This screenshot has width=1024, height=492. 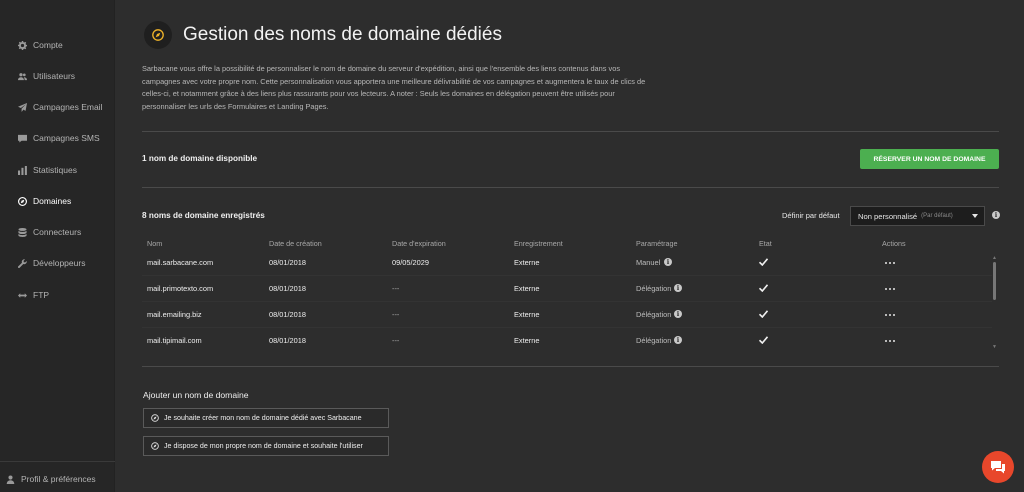 I want to click on wrench-icon, so click(x=22, y=263).